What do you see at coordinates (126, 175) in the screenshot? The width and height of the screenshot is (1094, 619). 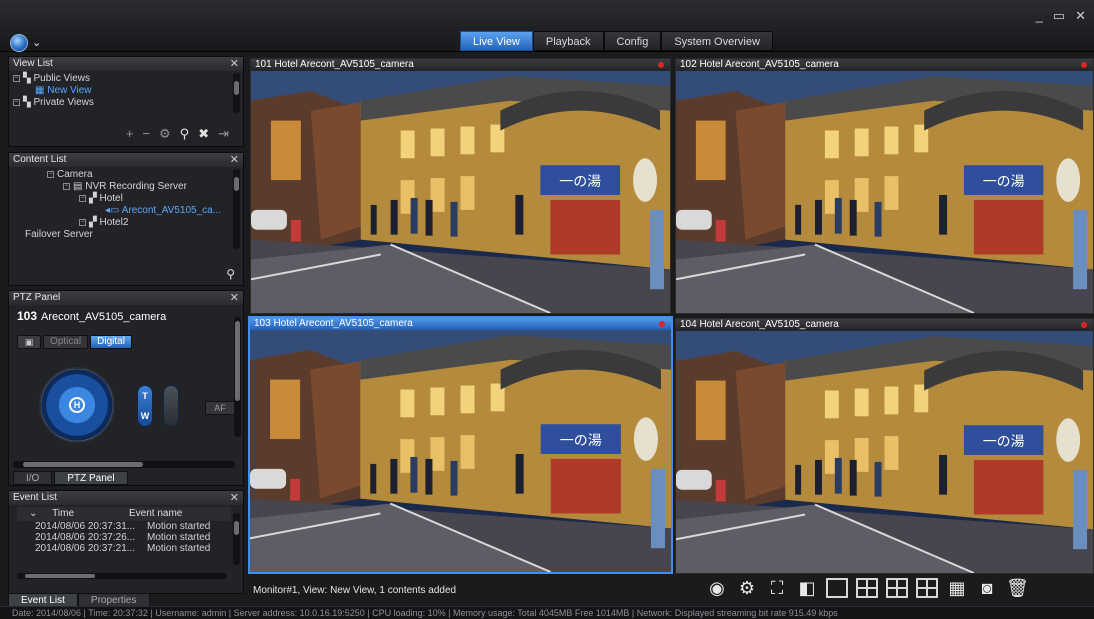 I see `tree-item-camera: − Camera` at bounding box center [126, 175].